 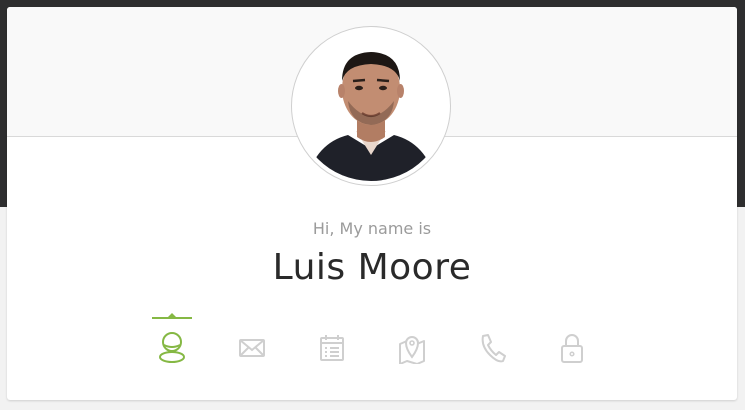 I want to click on tab-phone, so click(x=492, y=340).